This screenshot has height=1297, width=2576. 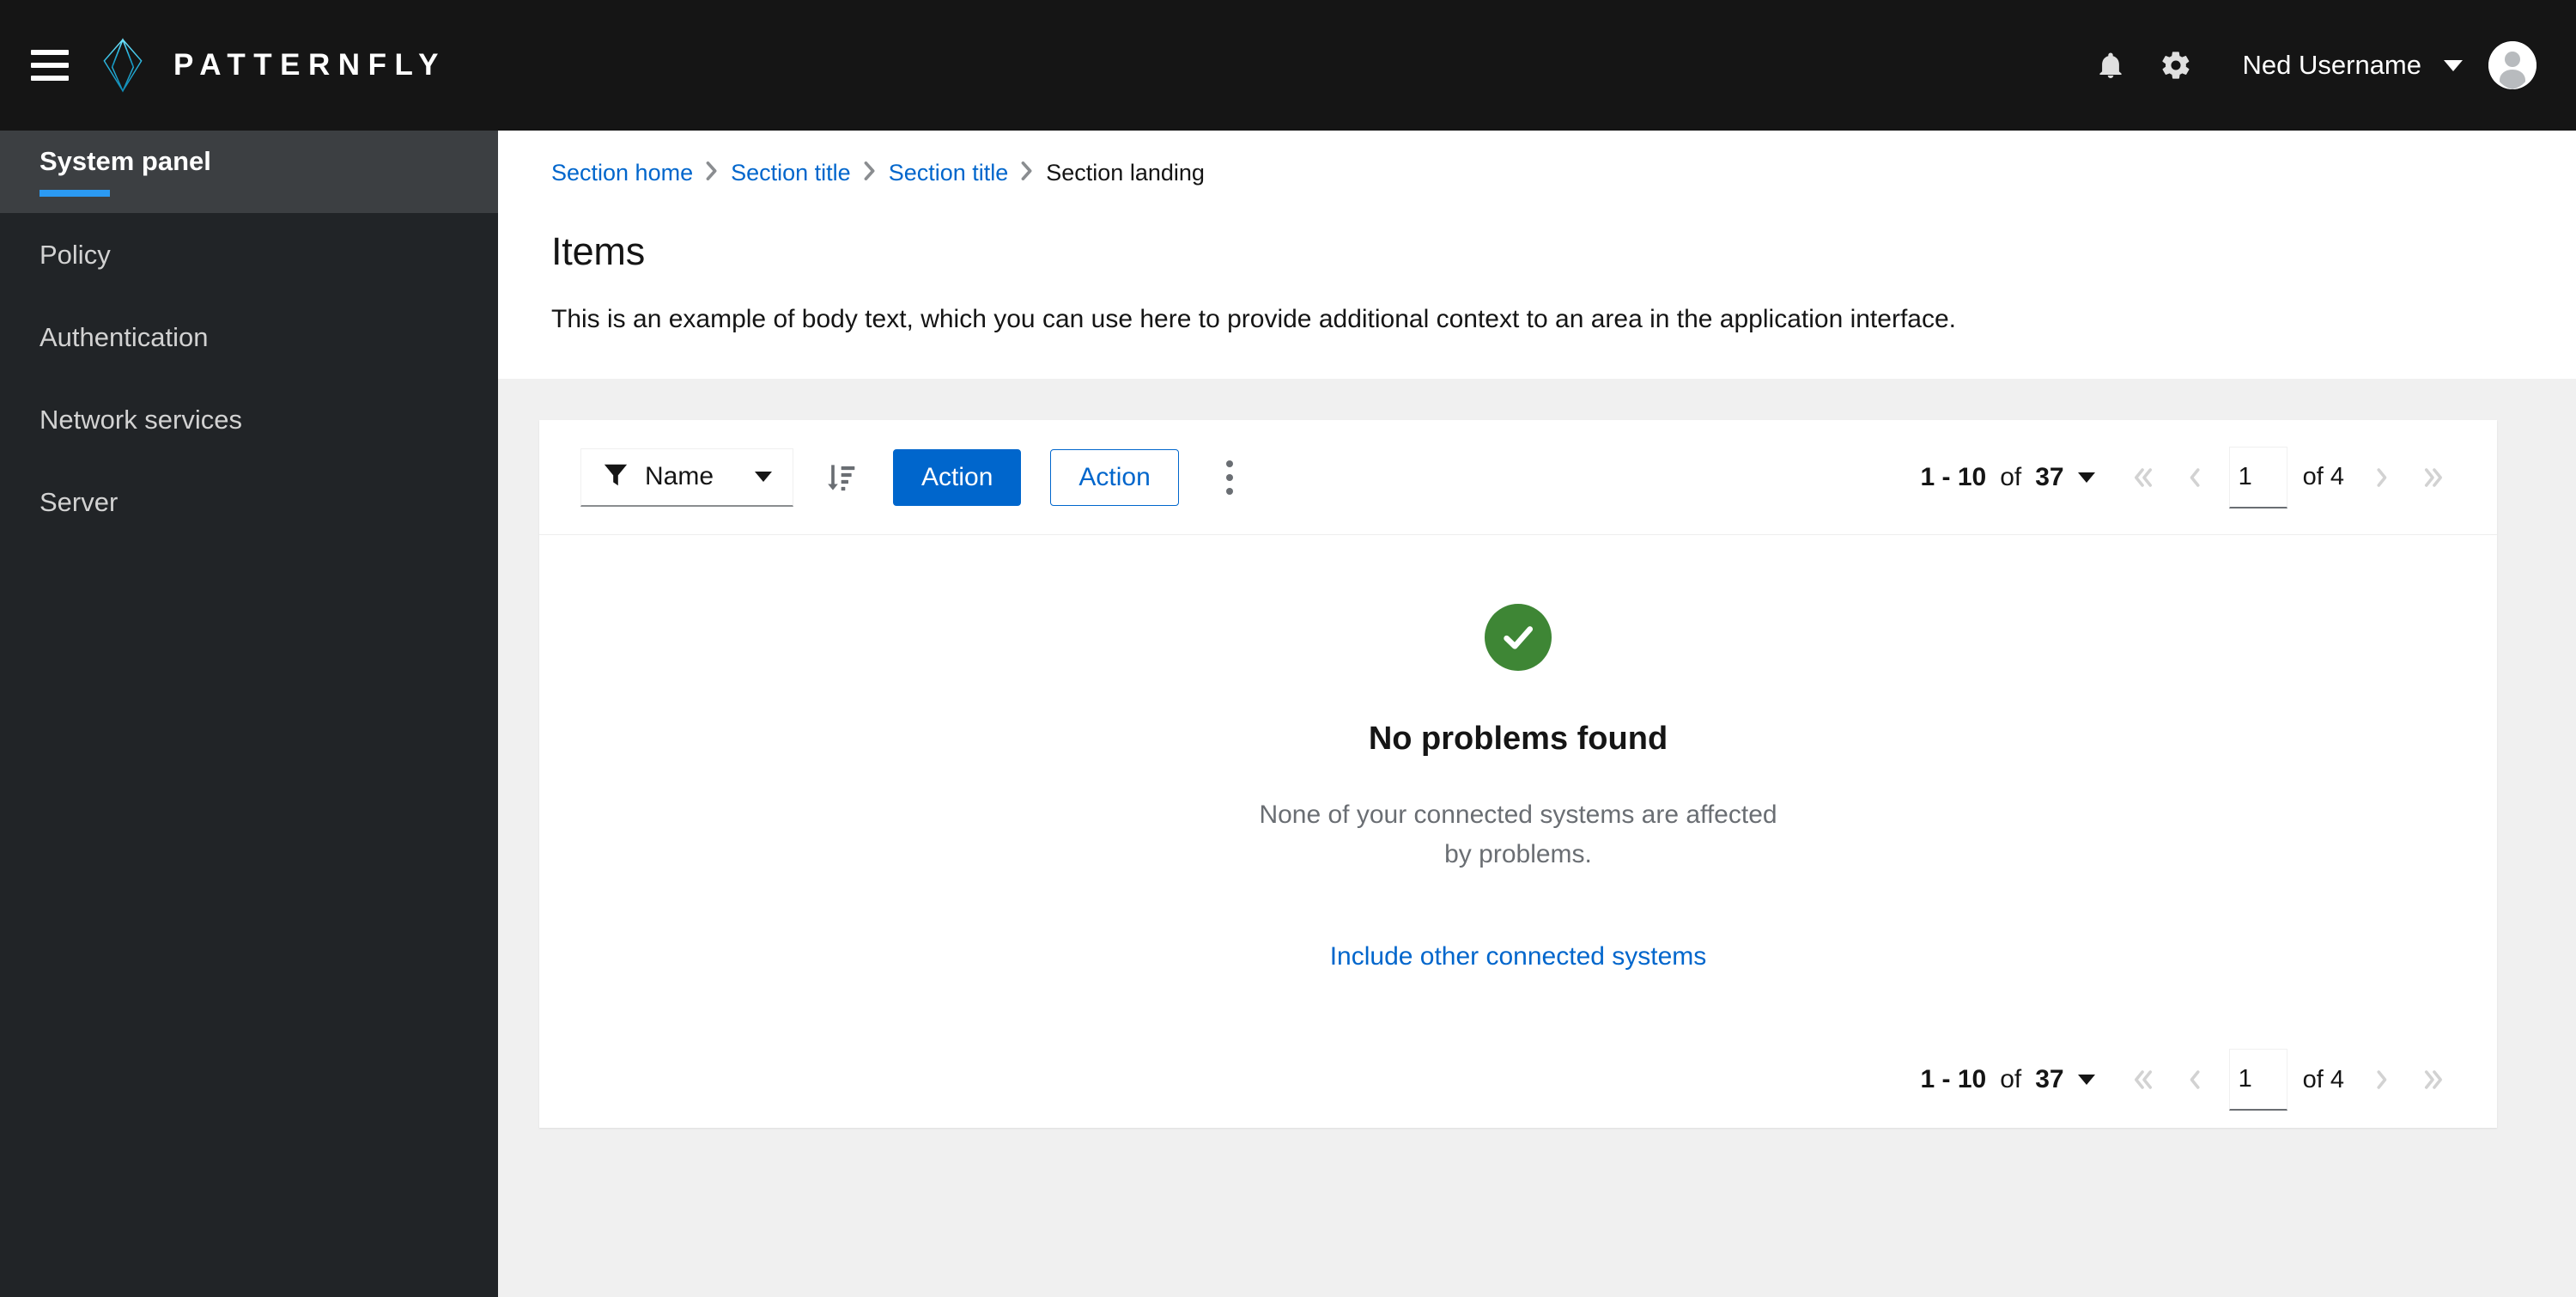 What do you see at coordinates (791, 173) in the screenshot?
I see `breadcrumb-item-section-title-1: Section title` at bounding box center [791, 173].